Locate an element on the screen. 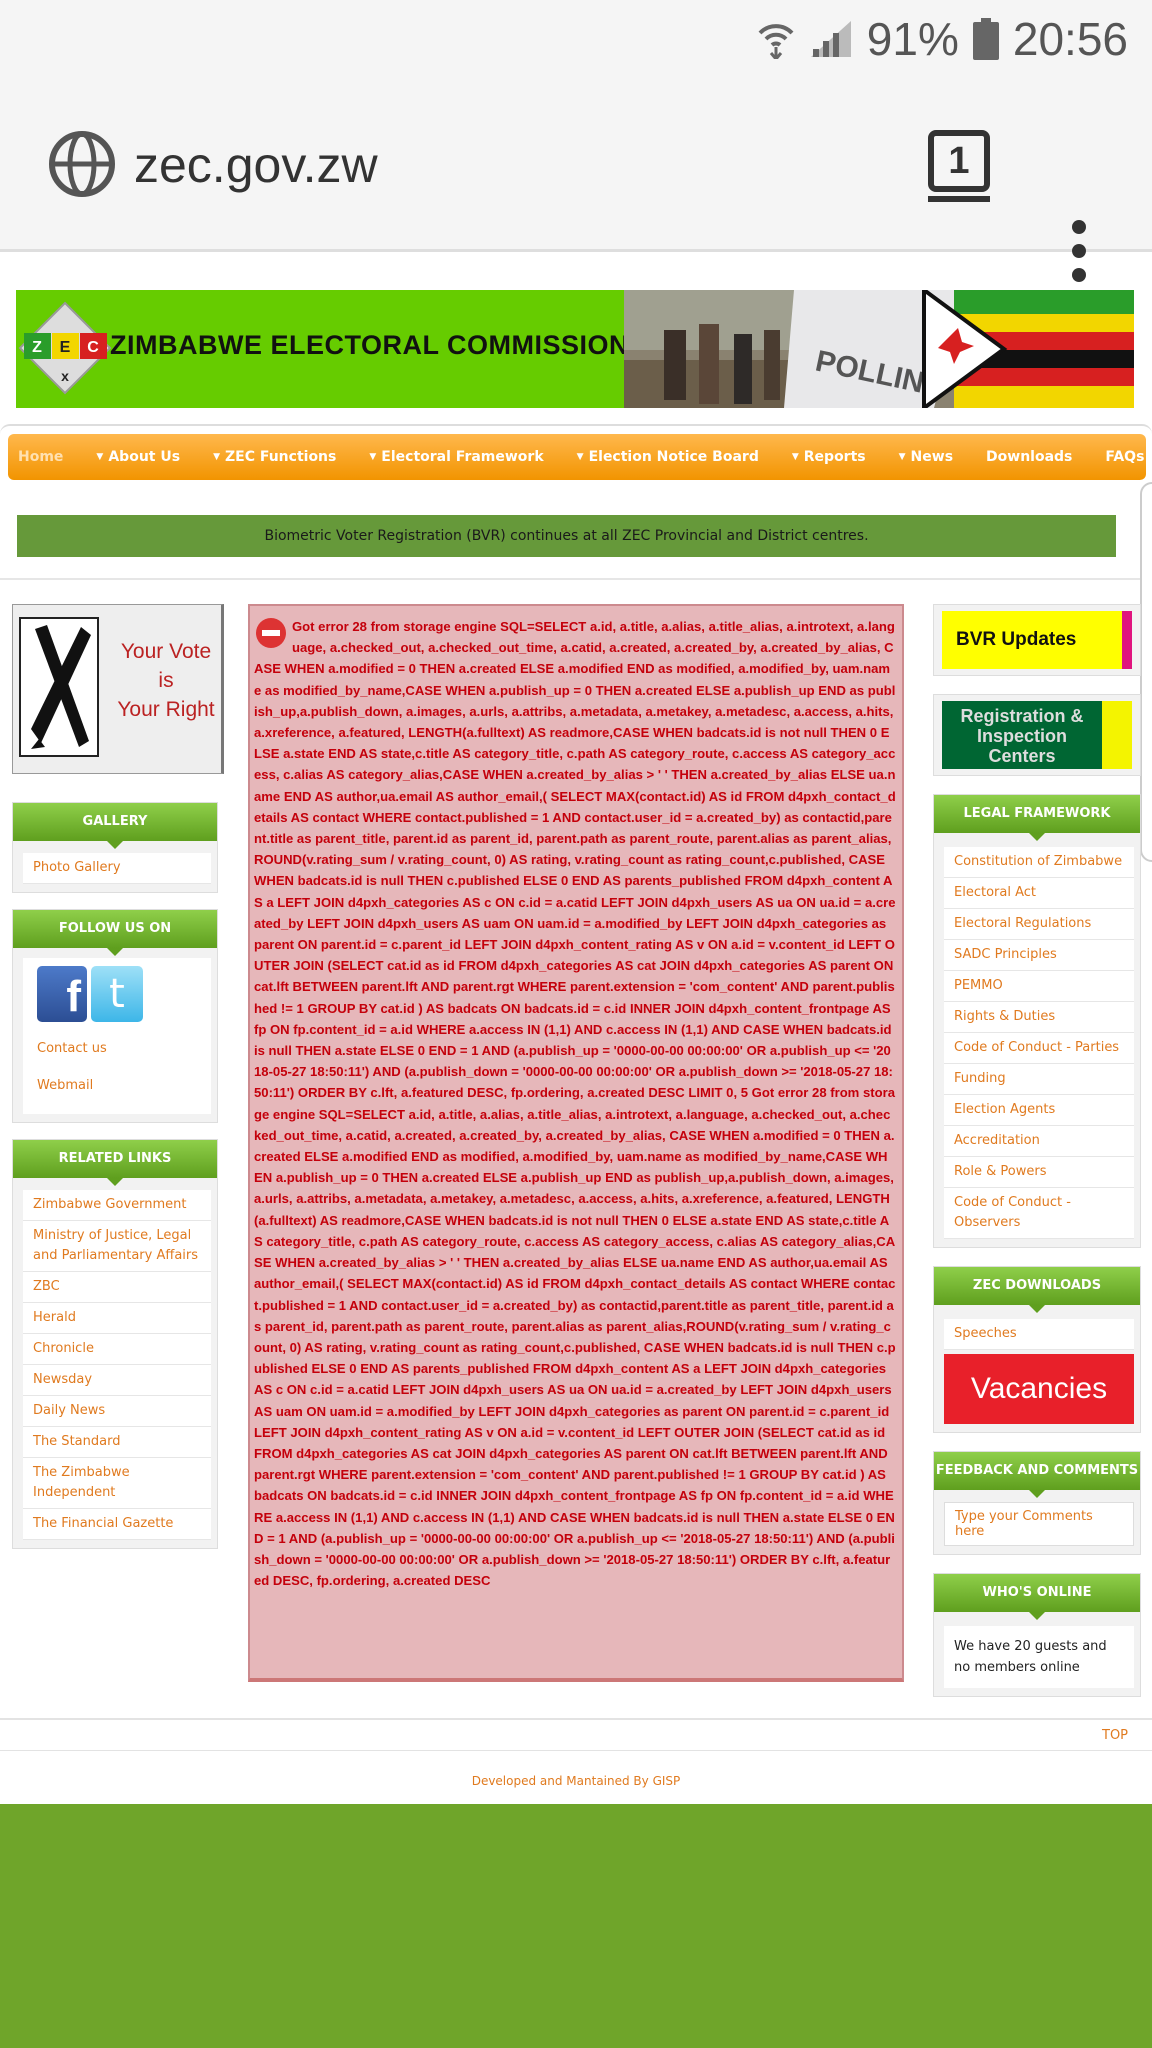  related-link: Zimbabwe Government is located at coordinates (117, 1205).